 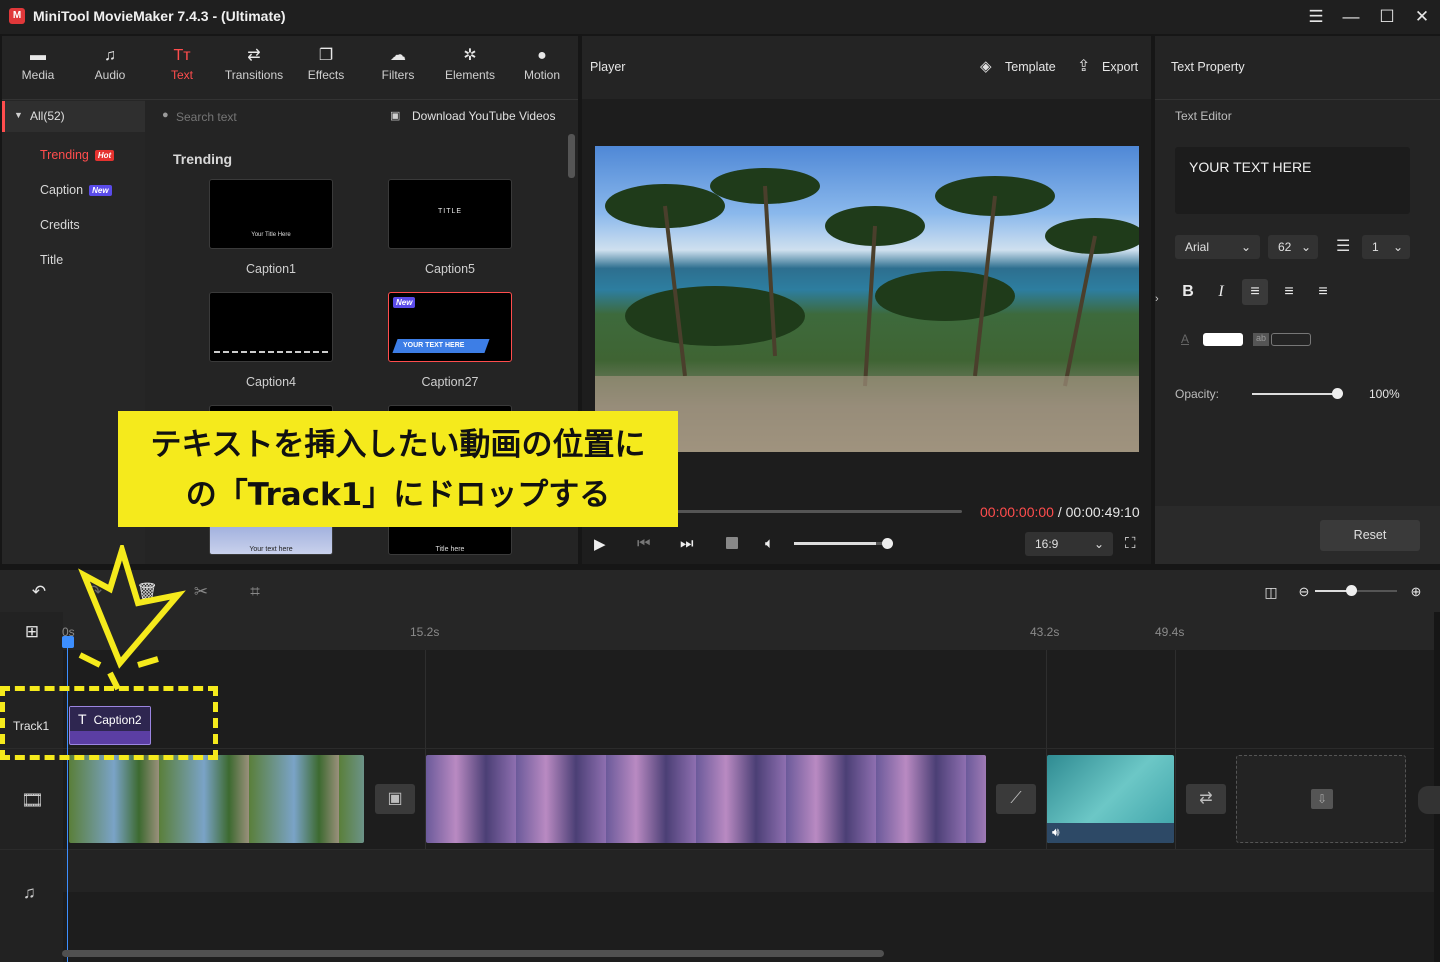 What do you see at coordinates (1030, 67) in the screenshot?
I see `template-button: Template` at bounding box center [1030, 67].